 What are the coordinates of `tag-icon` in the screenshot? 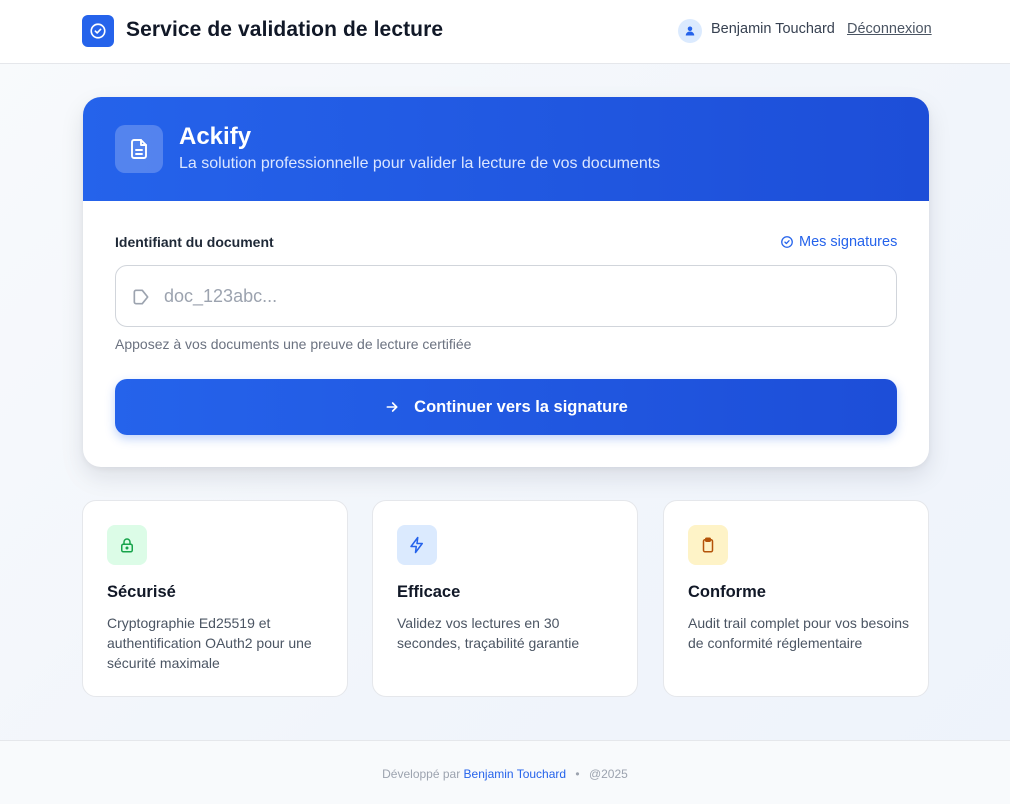 It's located at (141, 297).